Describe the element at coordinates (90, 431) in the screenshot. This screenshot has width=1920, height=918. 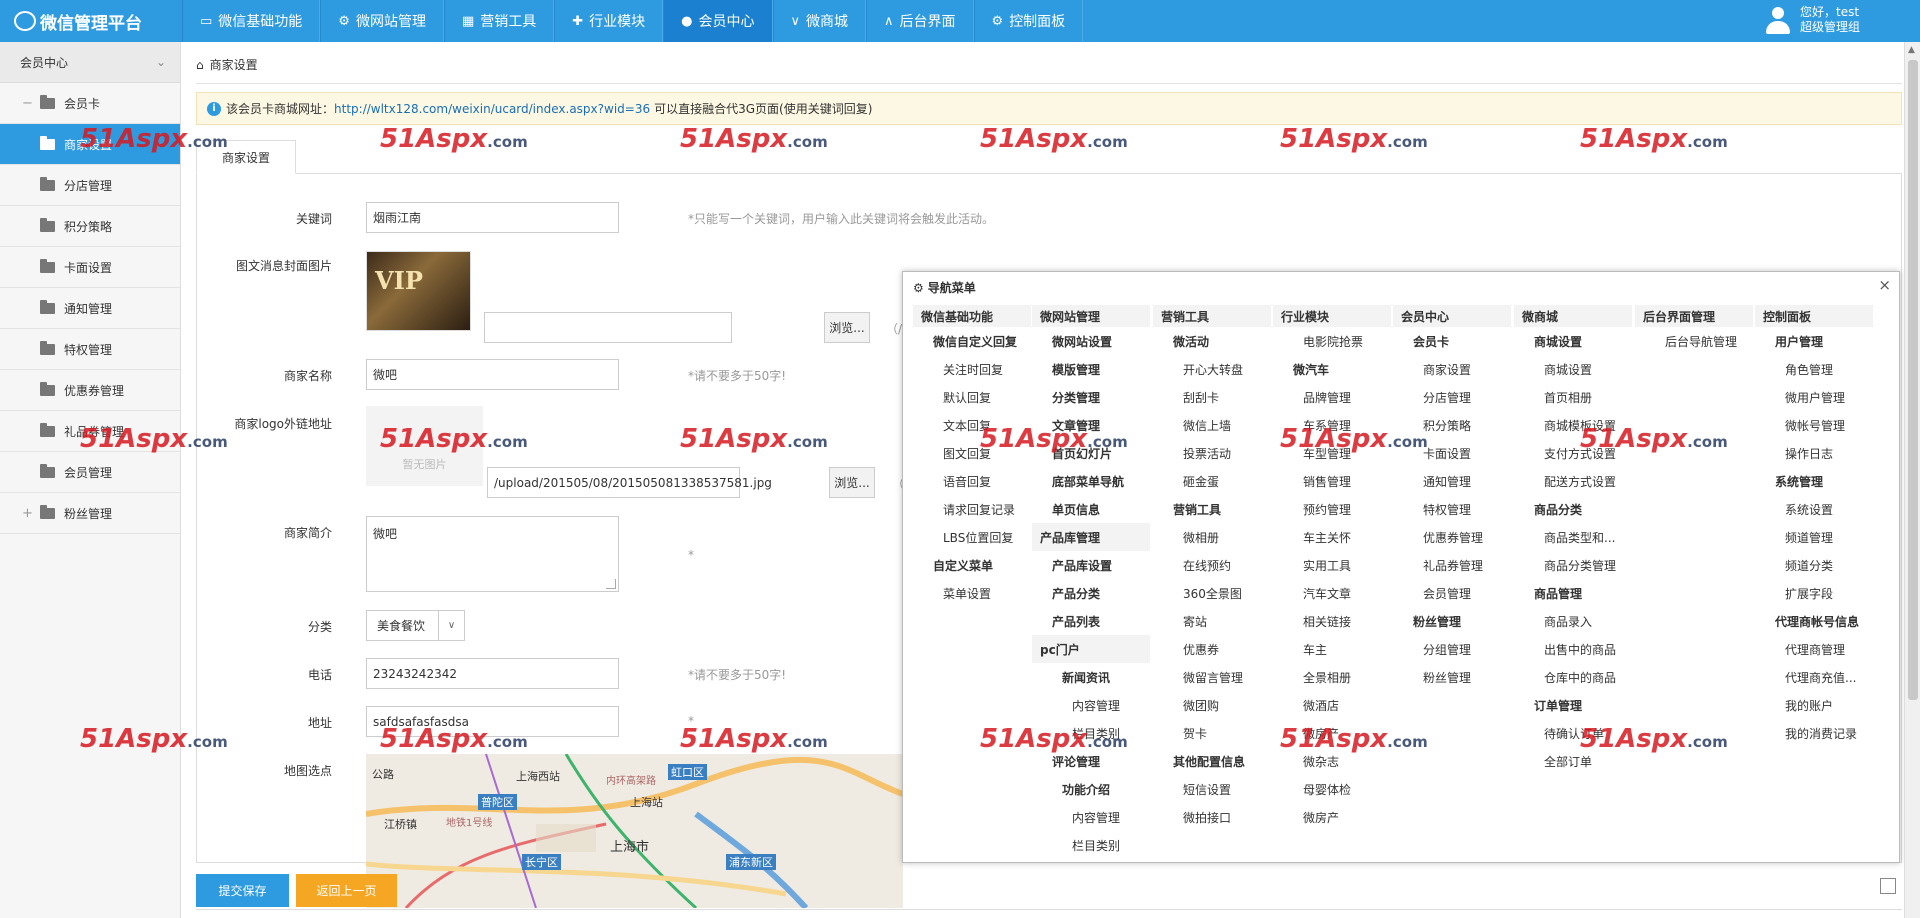
I see `sidebar-item-gift: 礼品券管理` at that location.